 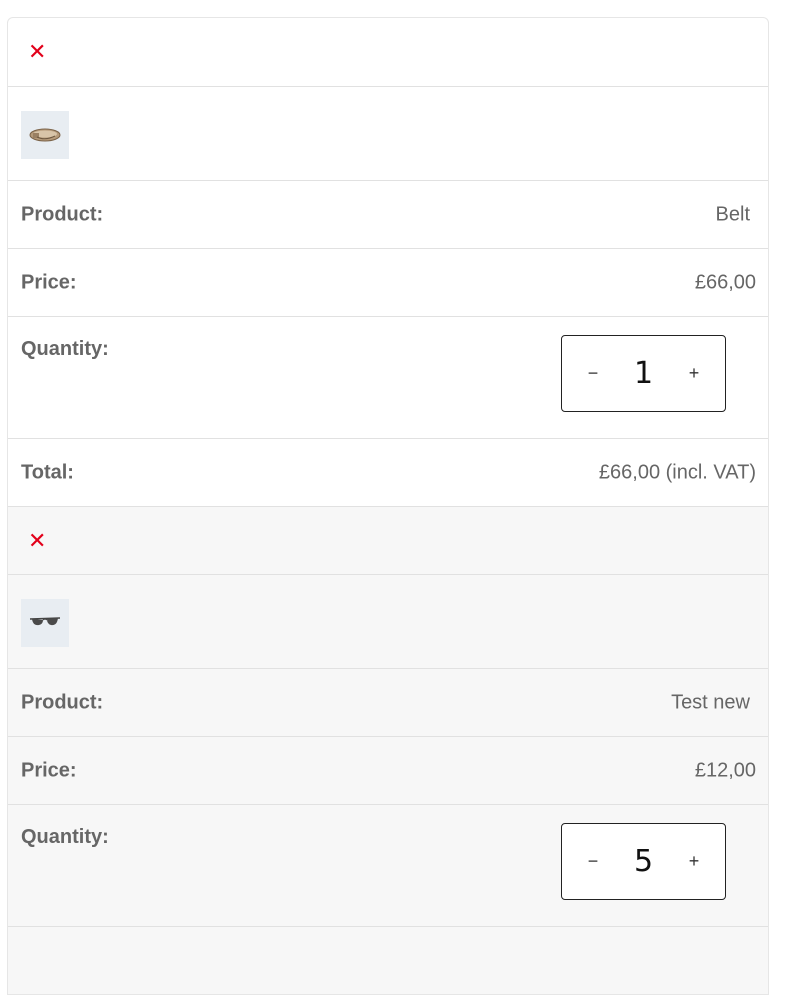 What do you see at coordinates (732, 214) in the screenshot?
I see `product-name: Belt` at bounding box center [732, 214].